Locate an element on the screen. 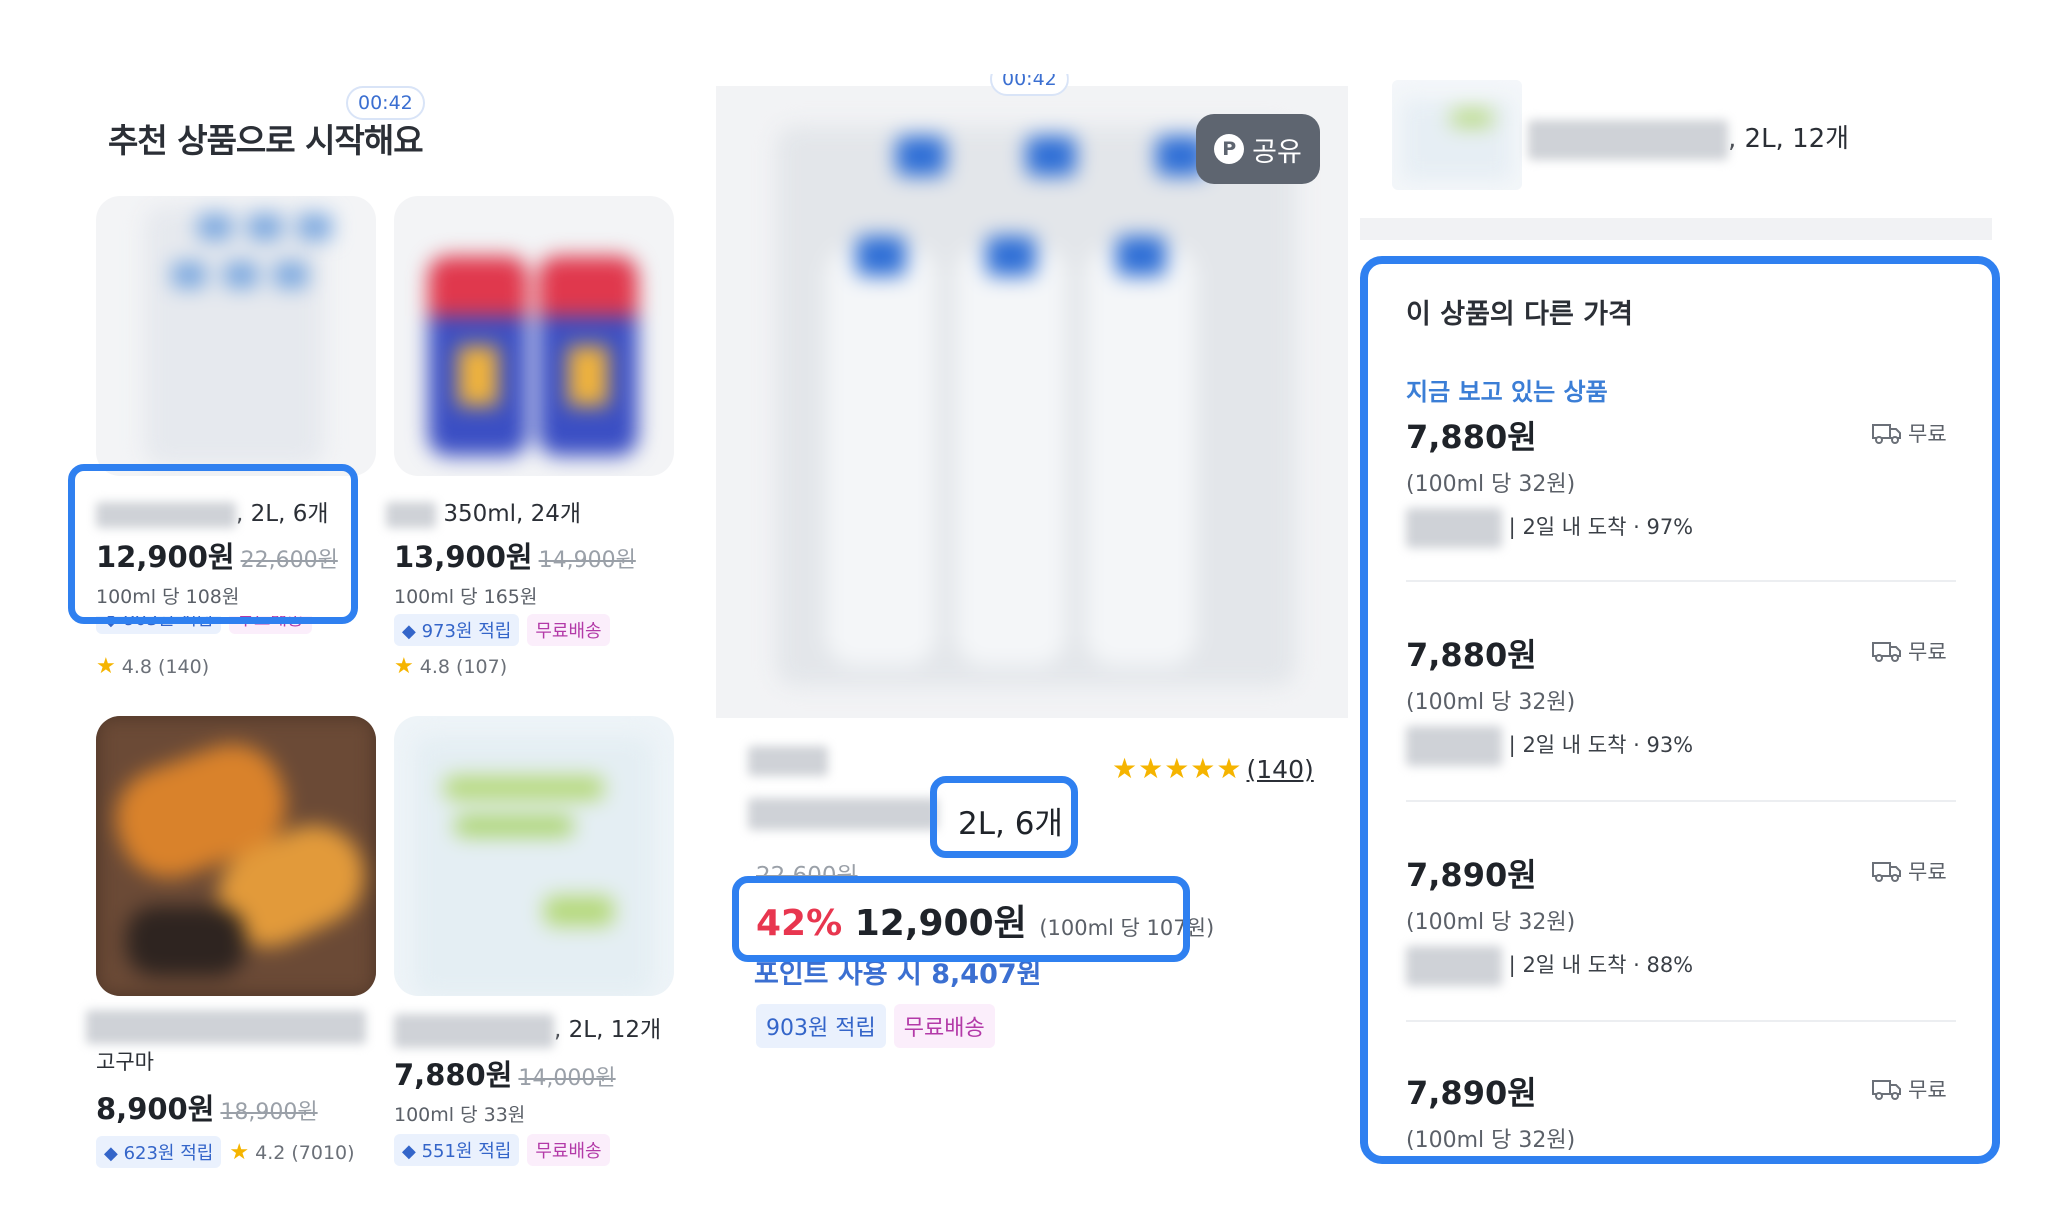  offer-meta: | 2일 내 도착 · 88% is located at coordinates (1549, 966).